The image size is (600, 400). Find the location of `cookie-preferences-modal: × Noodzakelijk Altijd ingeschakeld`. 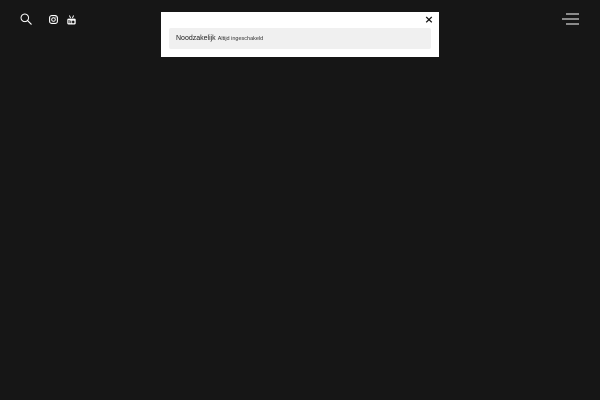

cookie-preferences-modal: × Noodzakelijk Altijd ingeschakeld is located at coordinates (300, 34).